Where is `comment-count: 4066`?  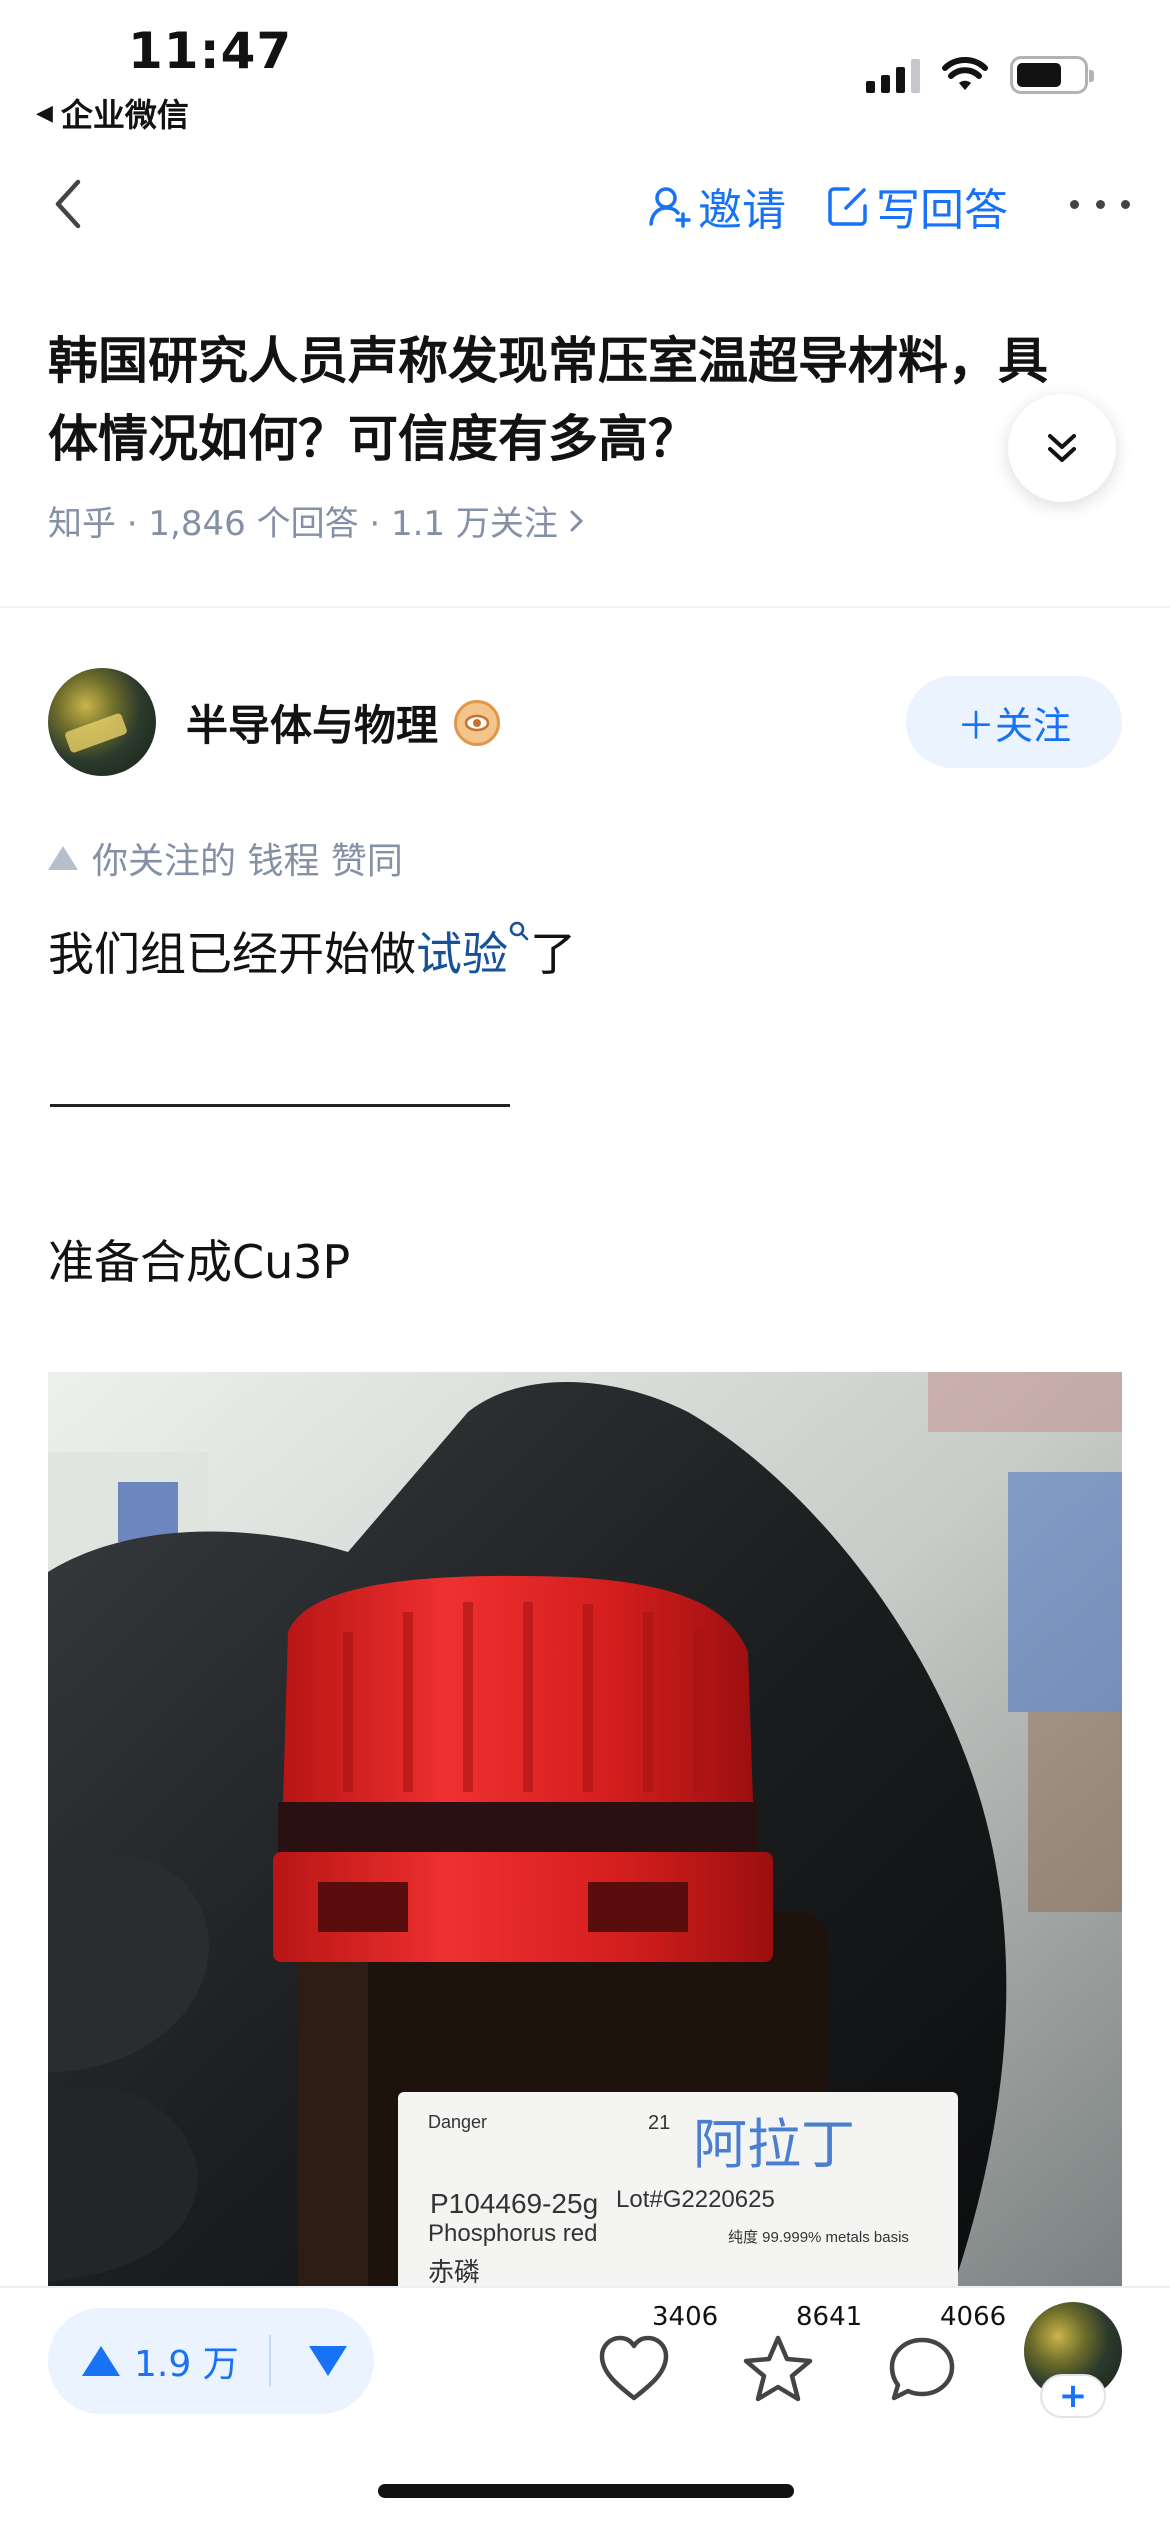
comment-count: 4066 is located at coordinates (973, 2317).